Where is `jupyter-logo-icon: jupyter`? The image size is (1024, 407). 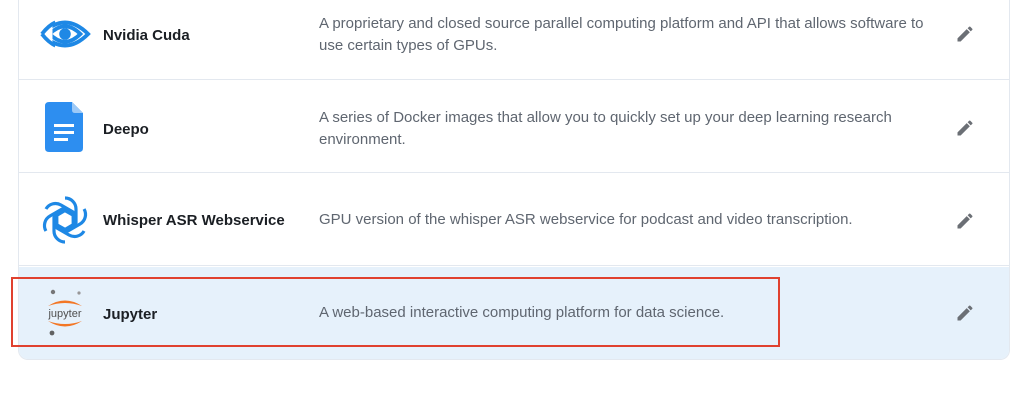 jupyter-logo-icon: jupyter is located at coordinates (65, 313).